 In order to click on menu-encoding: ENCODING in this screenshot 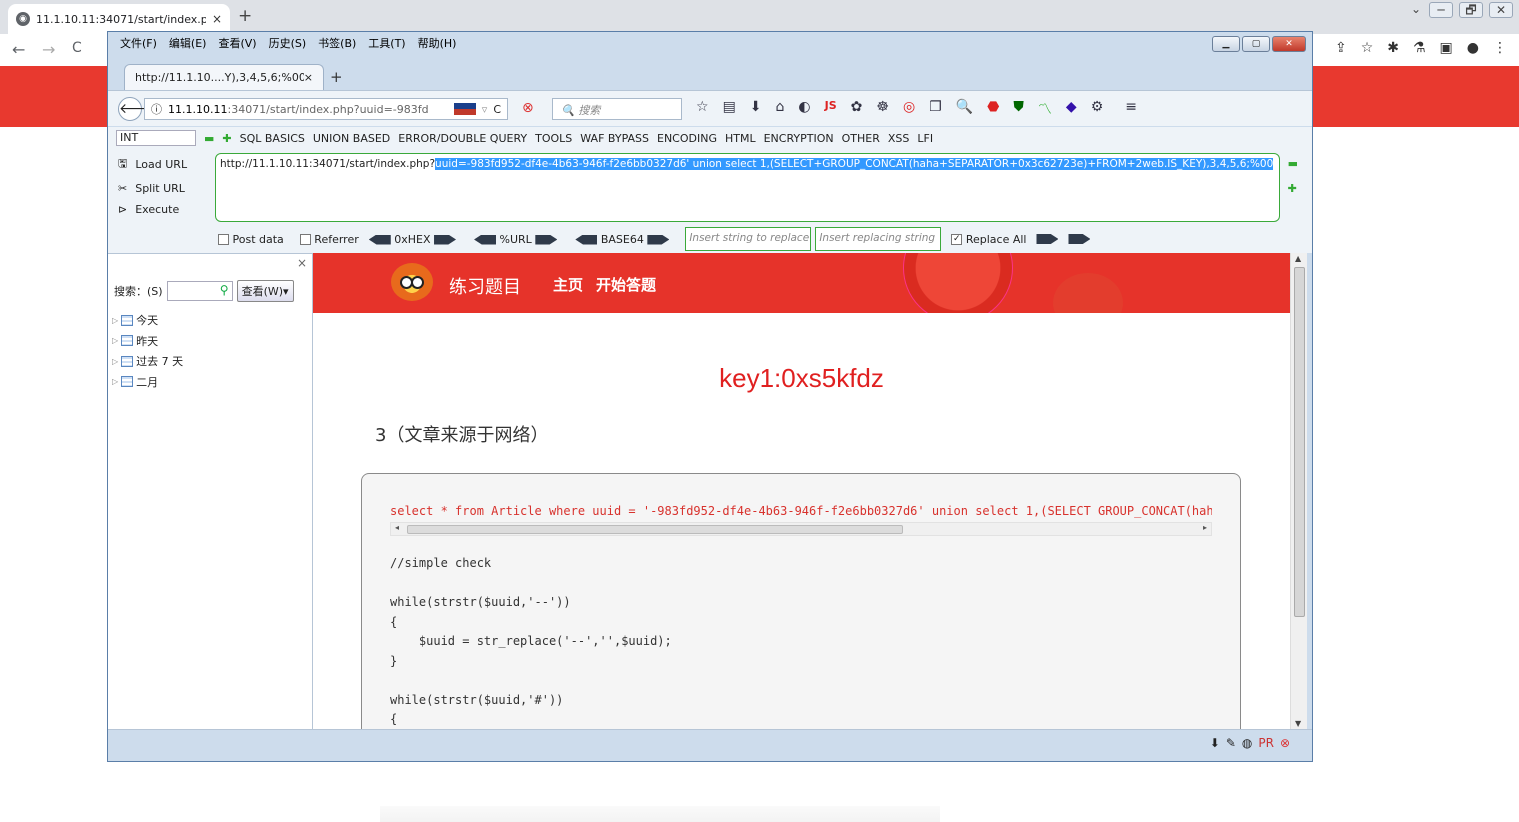, I will do `click(687, 138)`.